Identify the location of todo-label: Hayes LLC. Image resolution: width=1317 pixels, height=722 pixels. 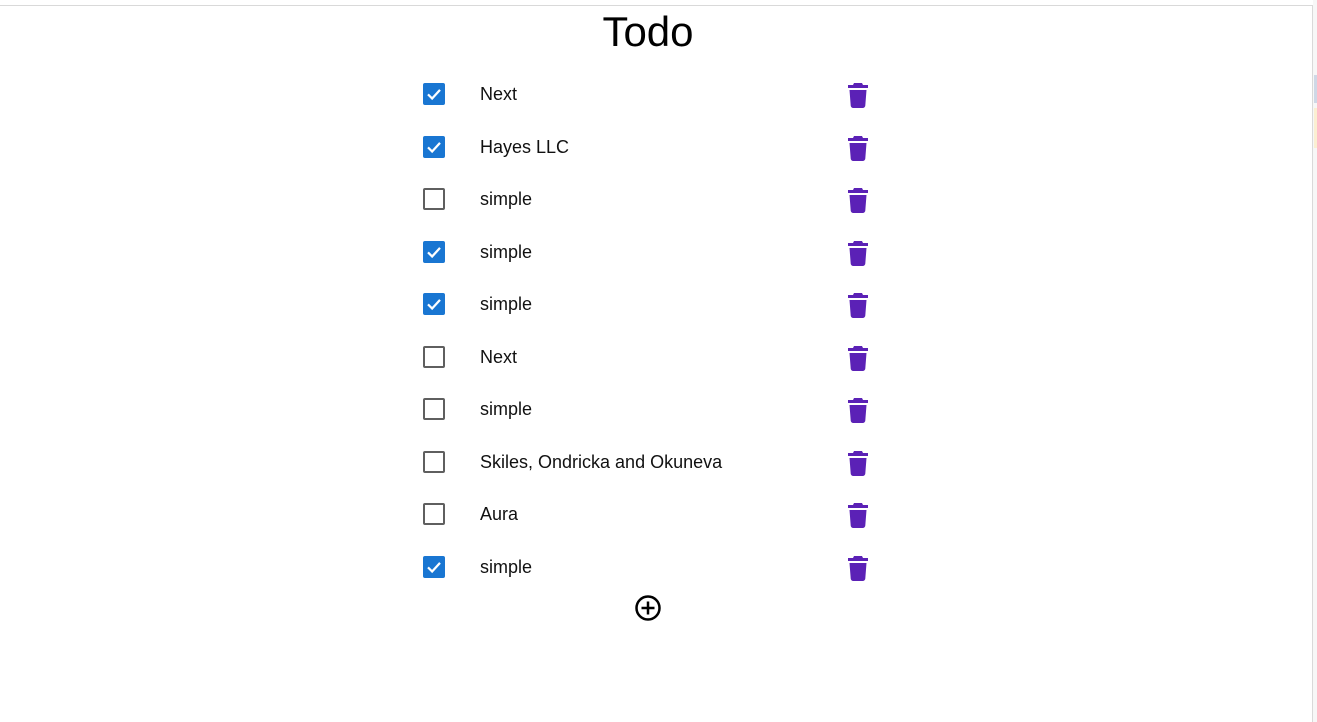
(525, 146).